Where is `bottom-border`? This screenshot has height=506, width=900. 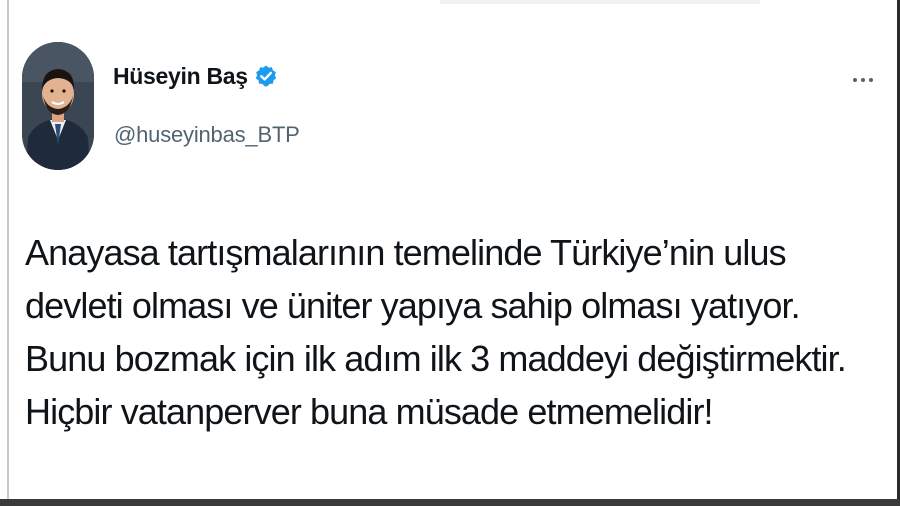
bottom-border is located at coordinates (450, 502).